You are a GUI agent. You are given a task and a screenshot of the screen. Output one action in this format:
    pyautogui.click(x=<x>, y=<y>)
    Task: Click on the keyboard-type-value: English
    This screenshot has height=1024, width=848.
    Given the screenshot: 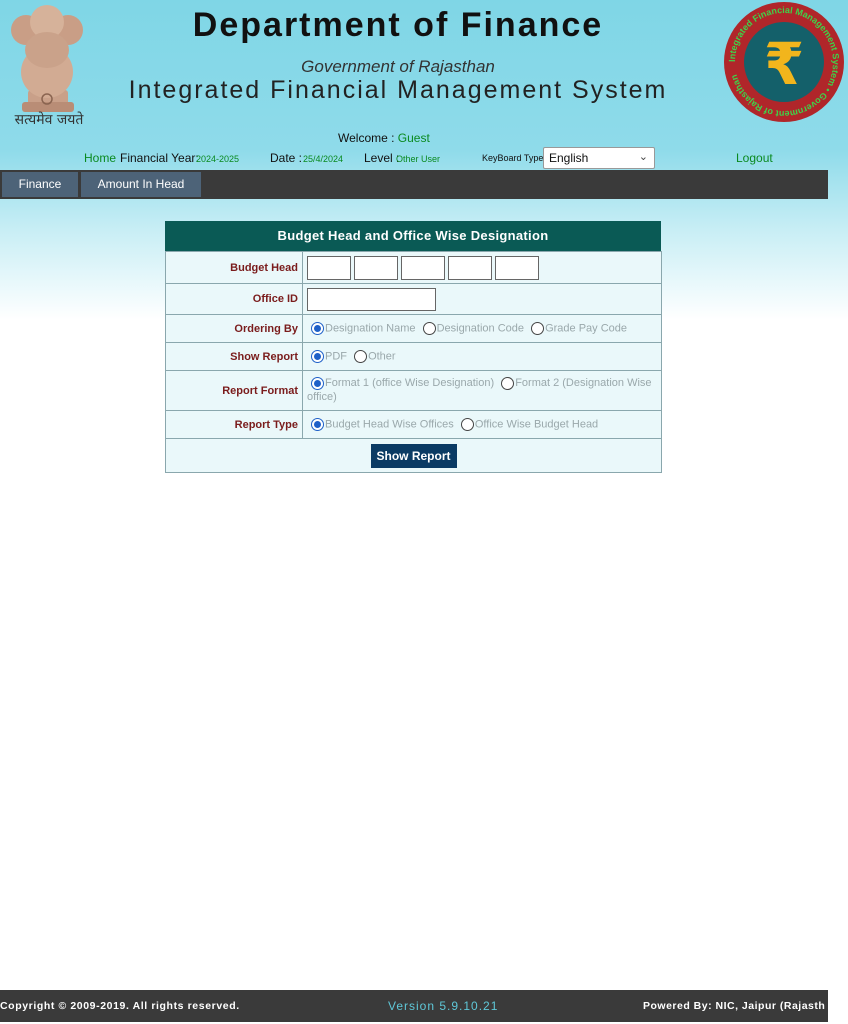 What is the action you would take?
    pyautogui.click(x=569, y=158)
    